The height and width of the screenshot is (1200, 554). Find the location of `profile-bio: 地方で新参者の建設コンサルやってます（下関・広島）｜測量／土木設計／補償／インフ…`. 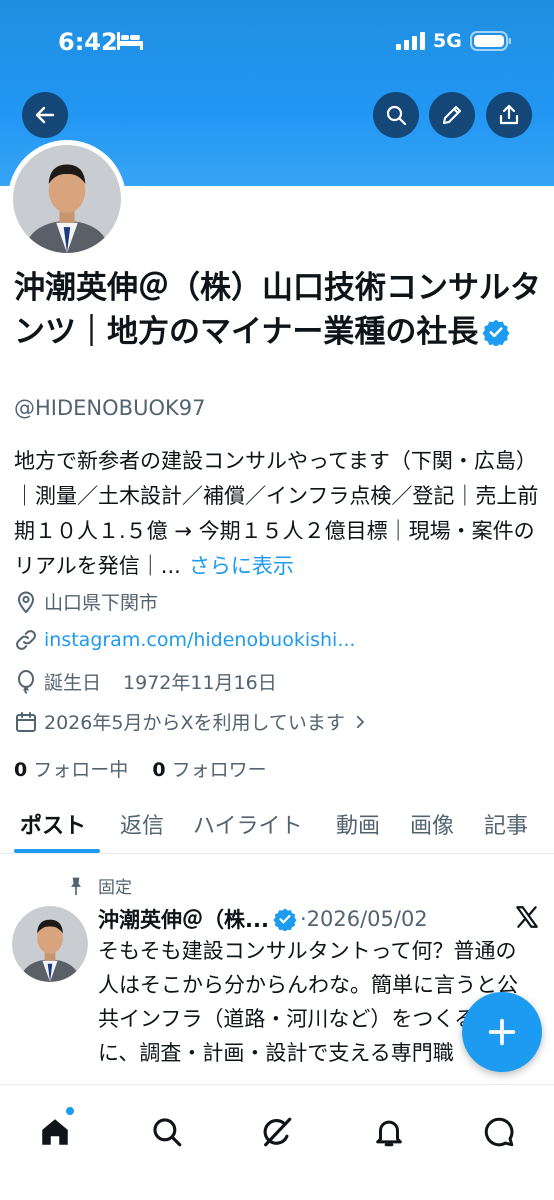

profile-bio: 地方で新参者の建設コンサルやってます（下関・広島）｜測量／土木設計／補償／インフ… is located at coordinates (279, 514).